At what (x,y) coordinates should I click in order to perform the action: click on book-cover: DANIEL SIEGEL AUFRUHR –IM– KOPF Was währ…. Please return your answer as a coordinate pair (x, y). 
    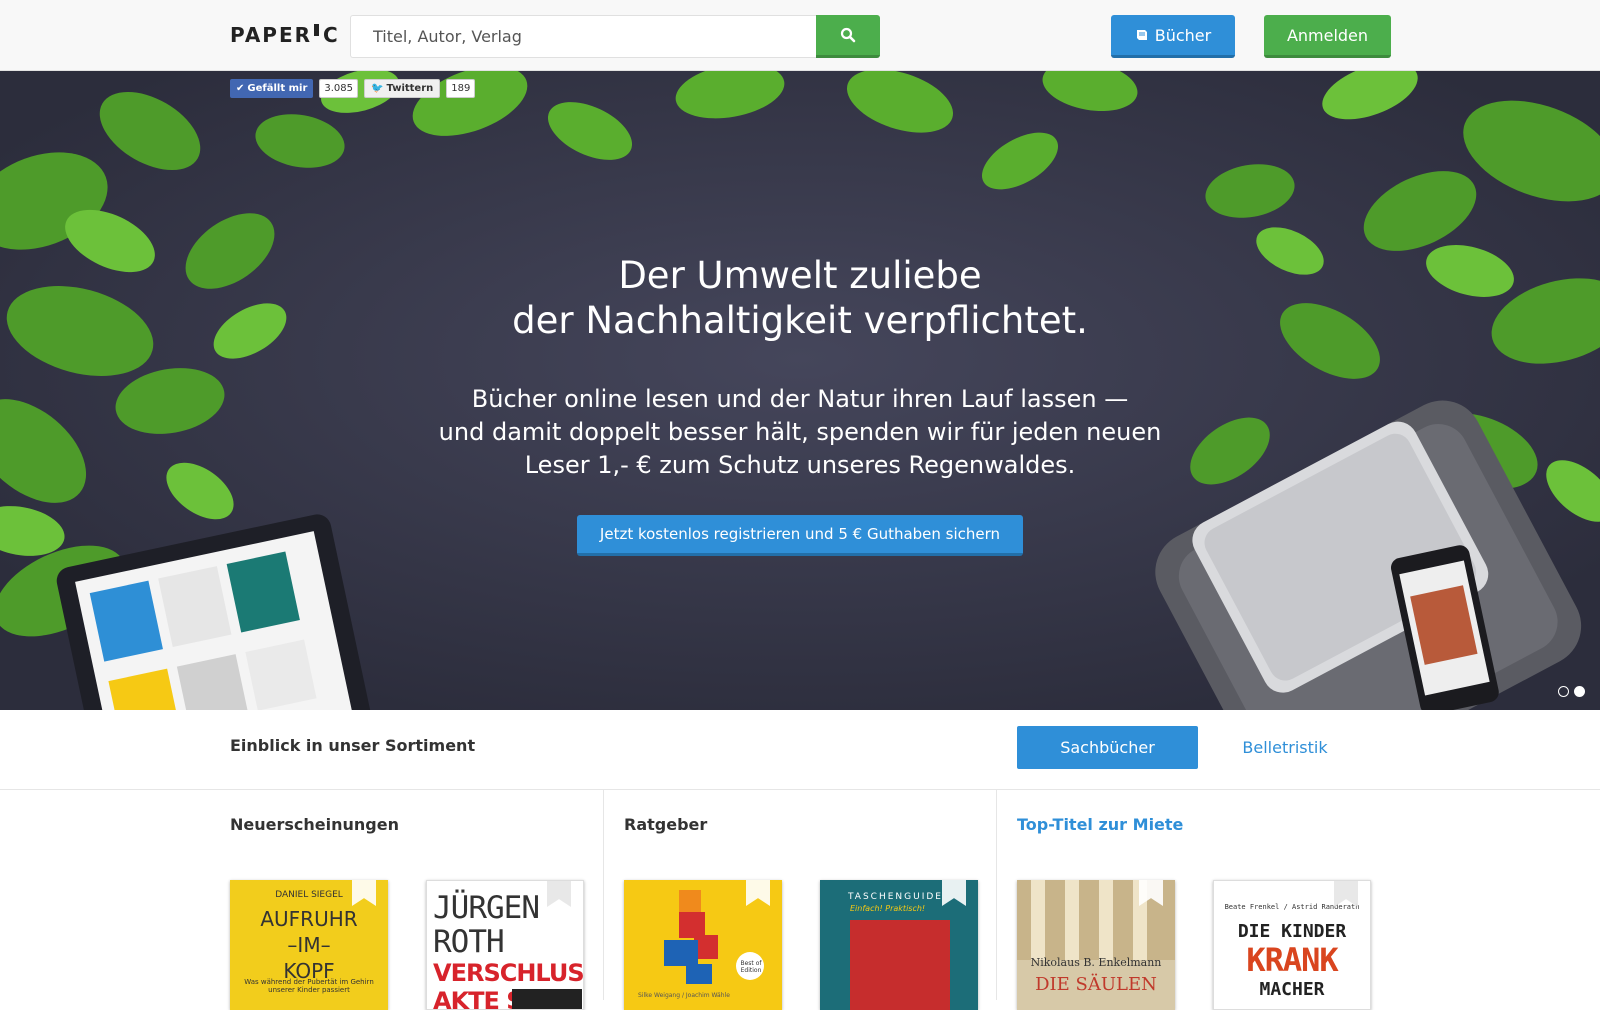
    Looking at the image, I should click on (309, 945).